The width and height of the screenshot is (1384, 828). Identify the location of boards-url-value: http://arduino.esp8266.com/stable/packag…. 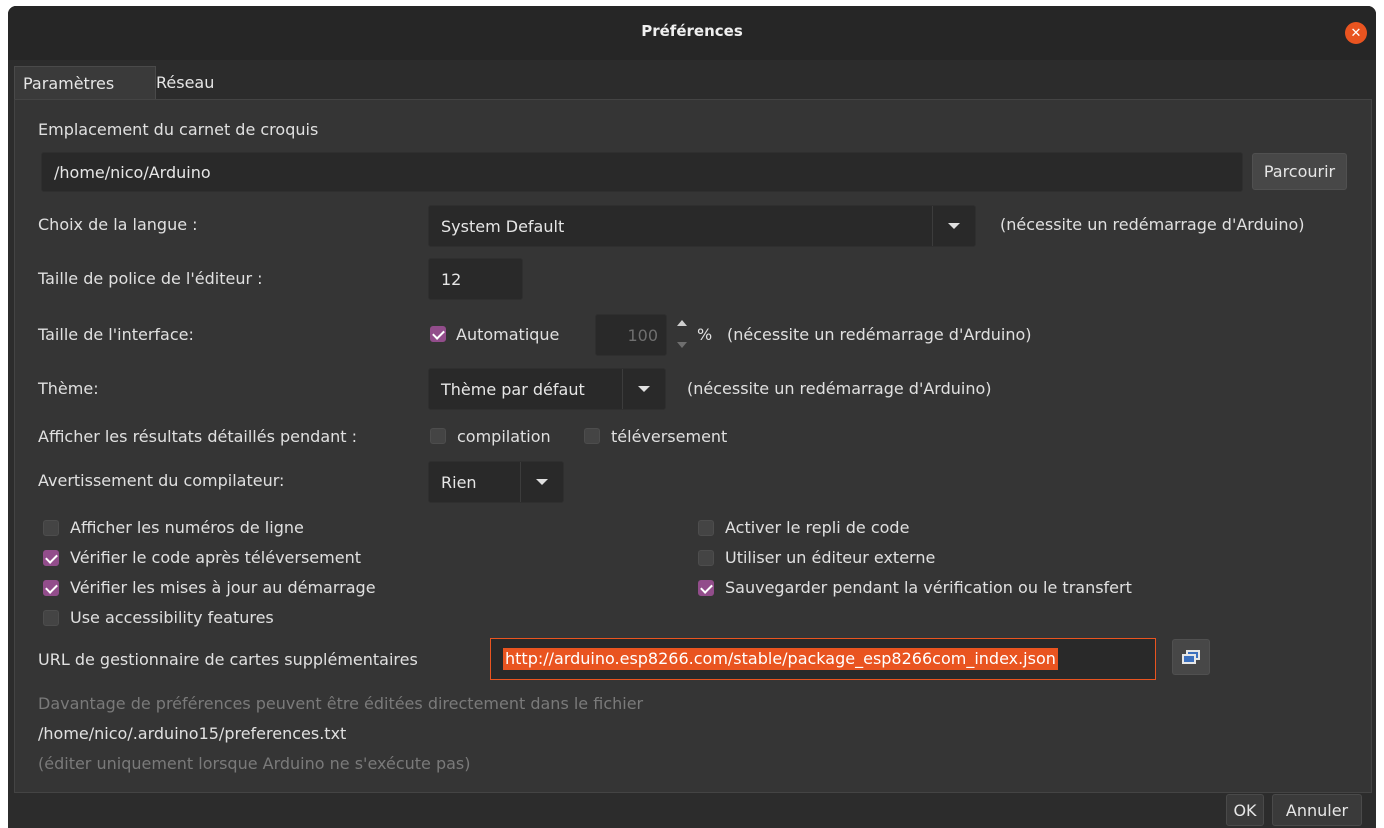
(780, 659).